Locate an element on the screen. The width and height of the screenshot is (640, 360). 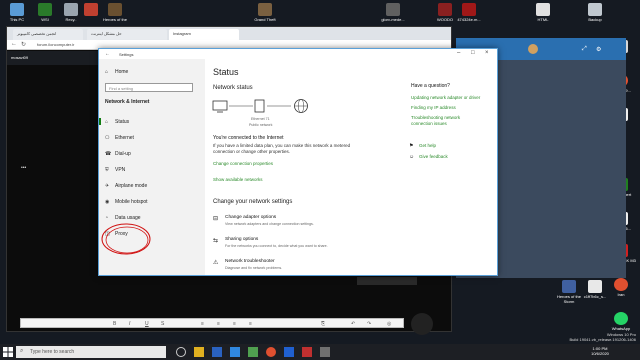
search-input: Find a setting is located at coordinates (149, 87).